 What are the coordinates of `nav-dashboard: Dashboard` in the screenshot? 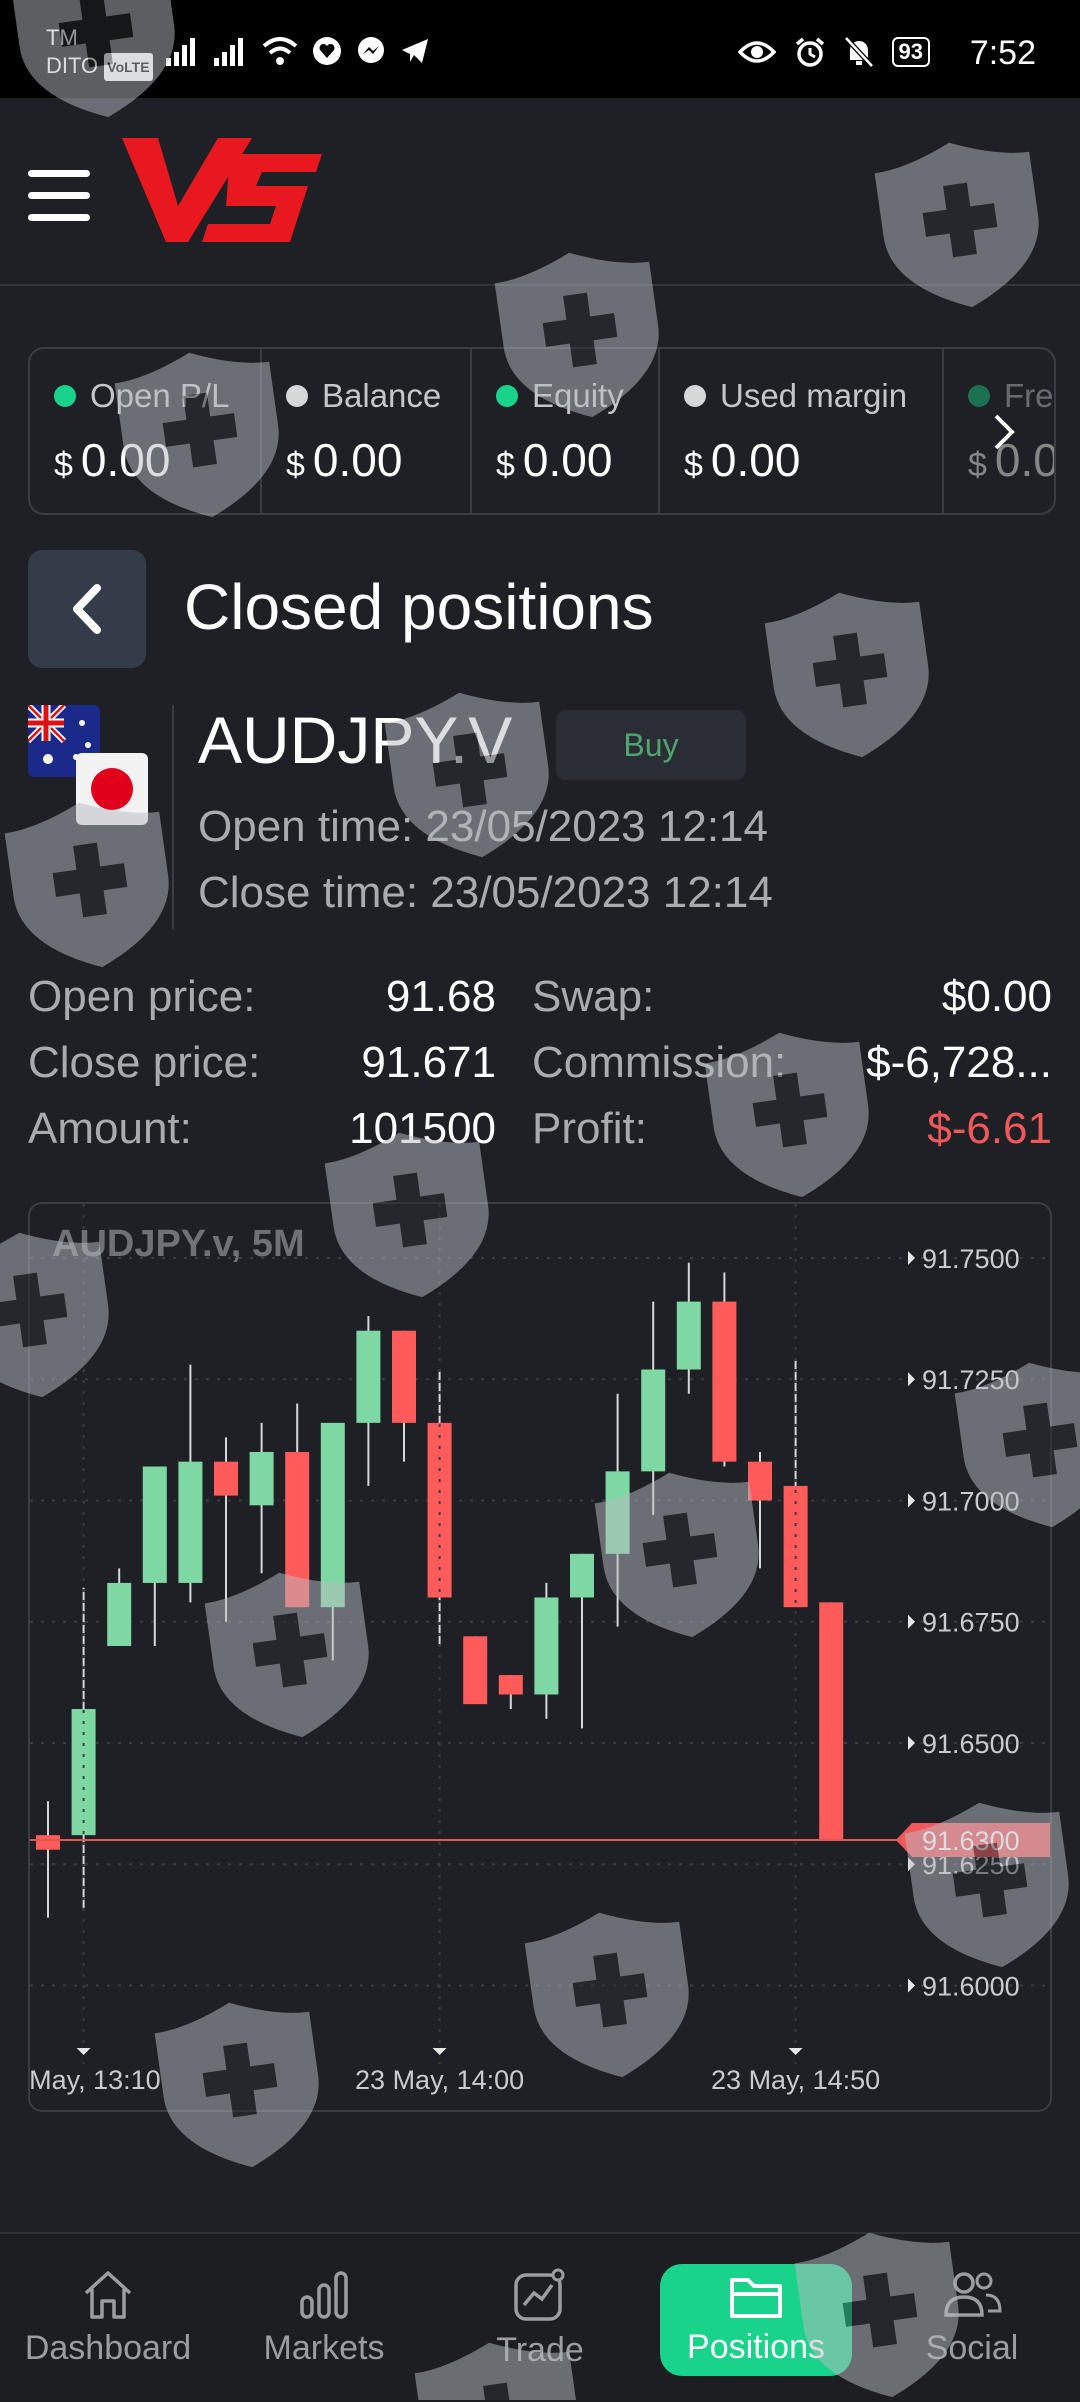 It's located at (108, 2318).